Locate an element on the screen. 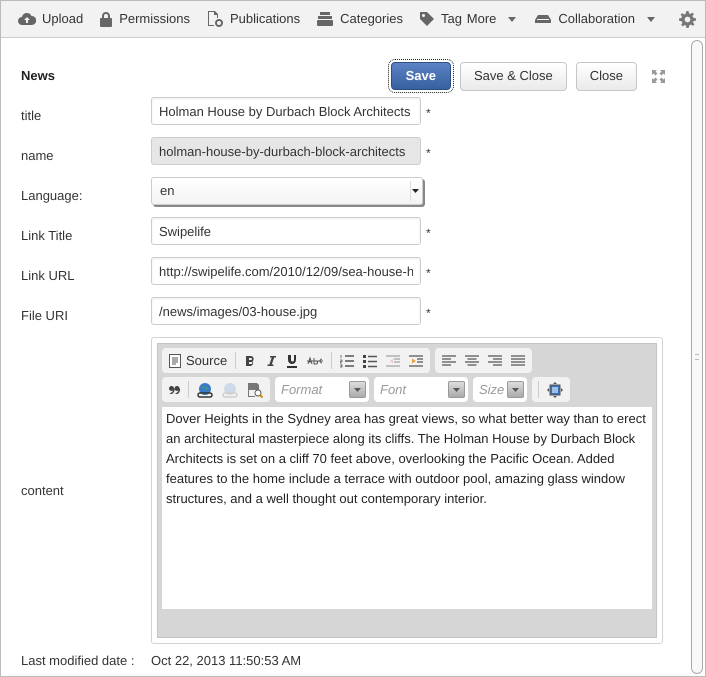  save-button: Save is located at coordinates (420, 76).